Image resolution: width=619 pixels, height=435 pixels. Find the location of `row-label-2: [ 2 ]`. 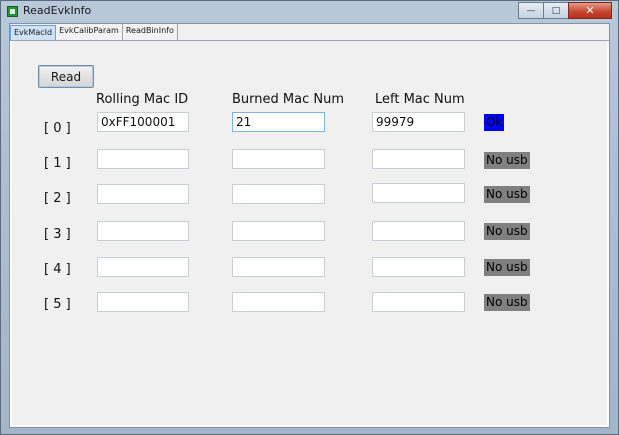

row-label-2: [ 2 ] is located at coordinates (57, 198).